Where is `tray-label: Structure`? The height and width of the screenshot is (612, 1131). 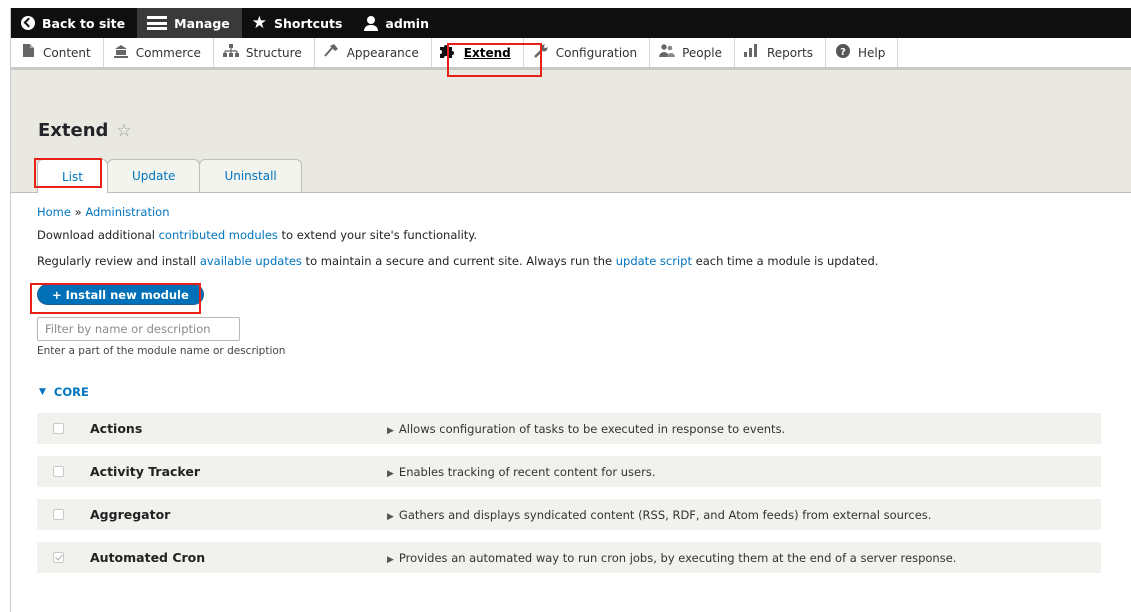 tray-label: Structure is located at coordinates (273, 52).